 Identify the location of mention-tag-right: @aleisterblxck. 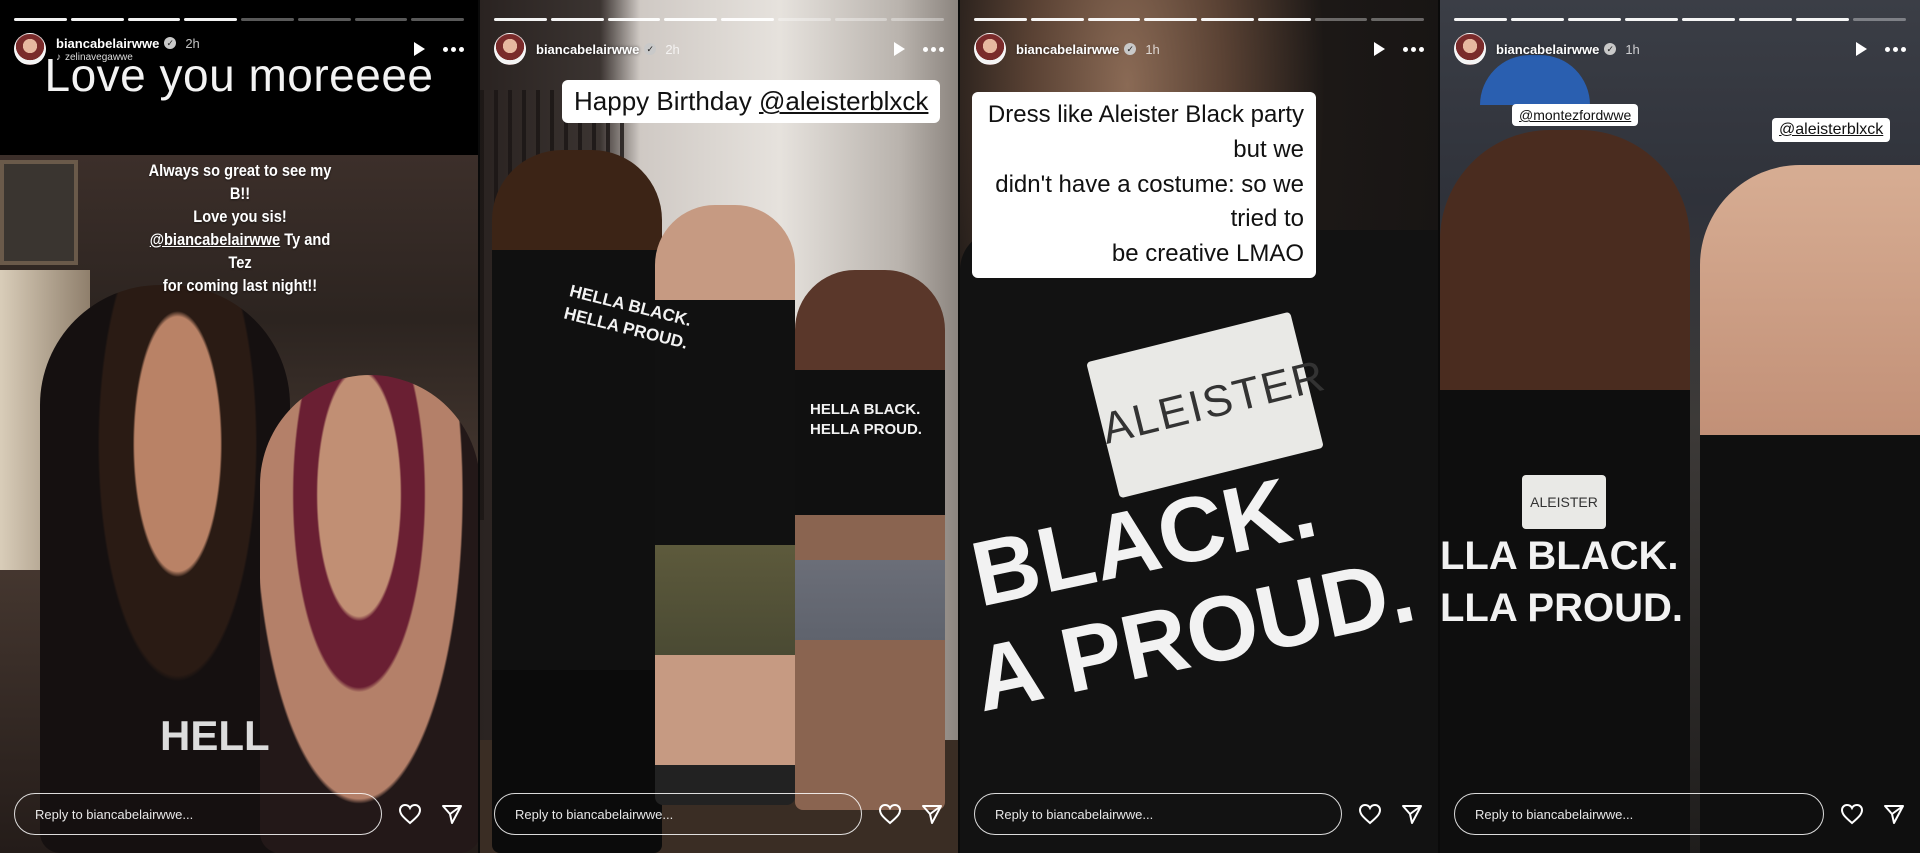
(1831, 130).